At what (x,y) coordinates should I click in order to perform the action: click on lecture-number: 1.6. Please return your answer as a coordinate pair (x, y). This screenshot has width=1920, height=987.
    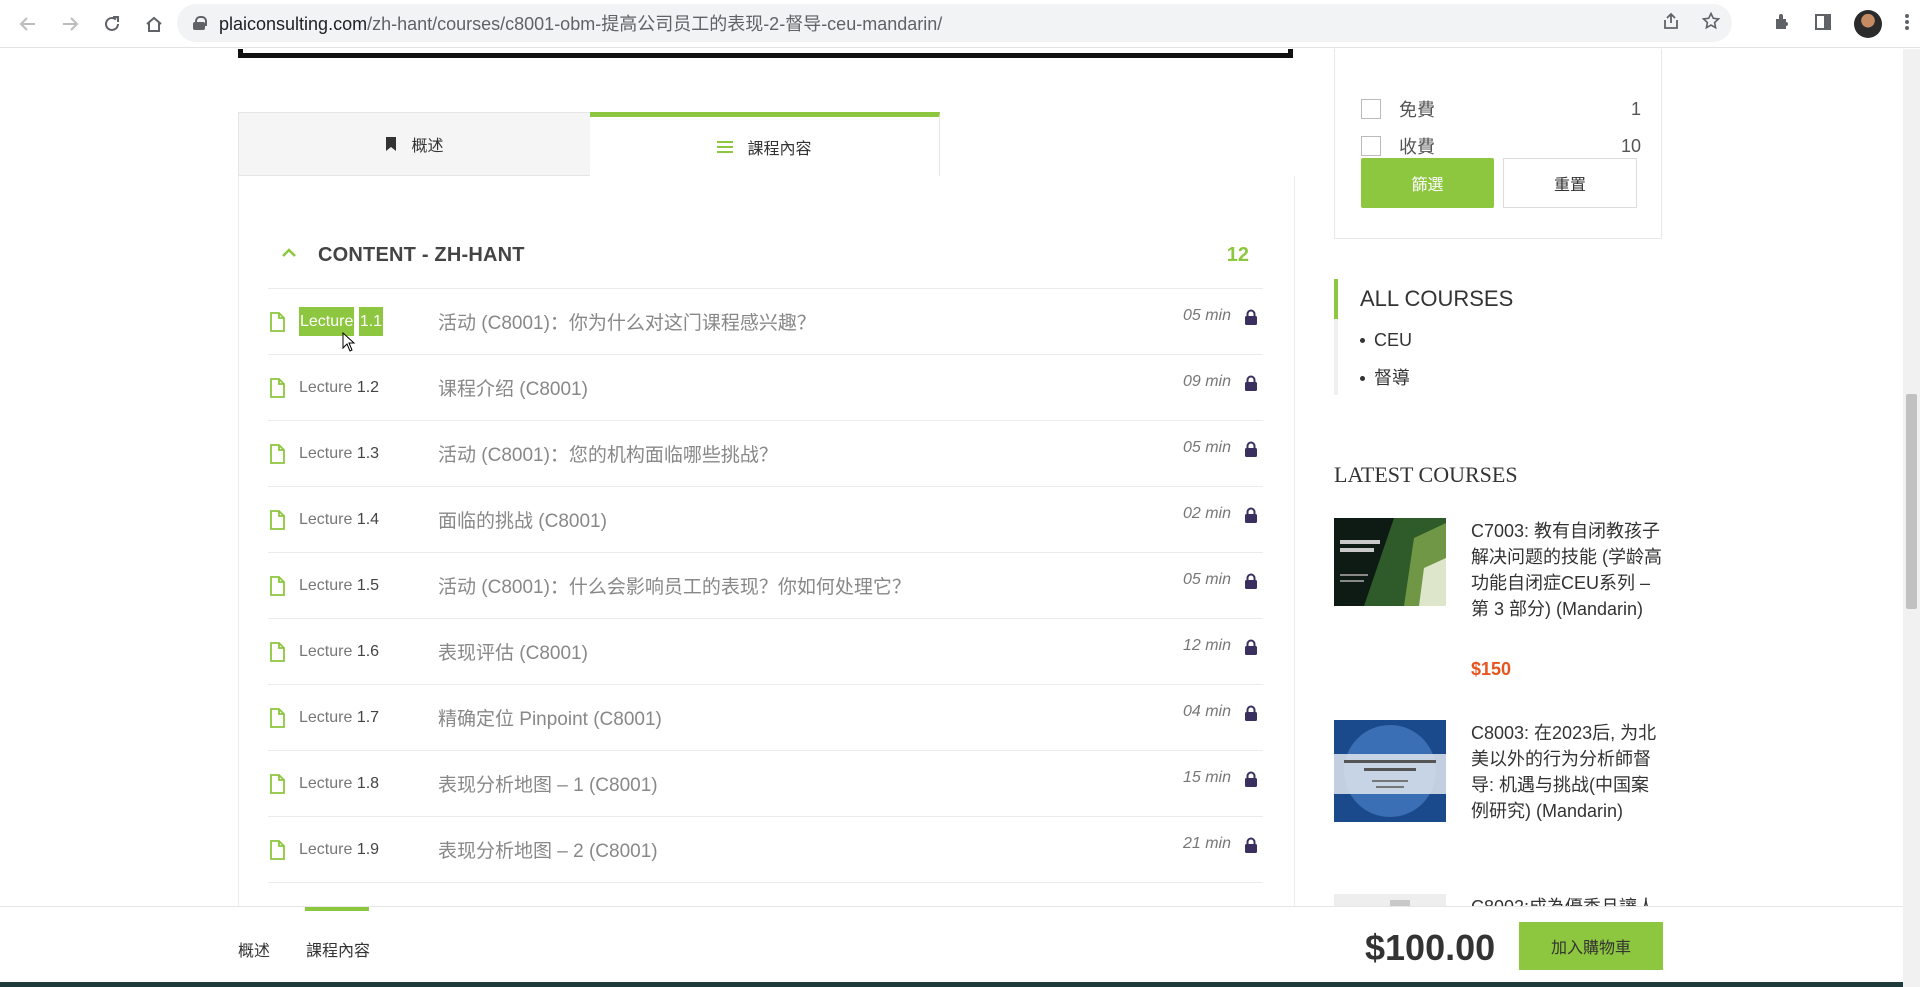
    Looking at the image, I should click on (368, 651).